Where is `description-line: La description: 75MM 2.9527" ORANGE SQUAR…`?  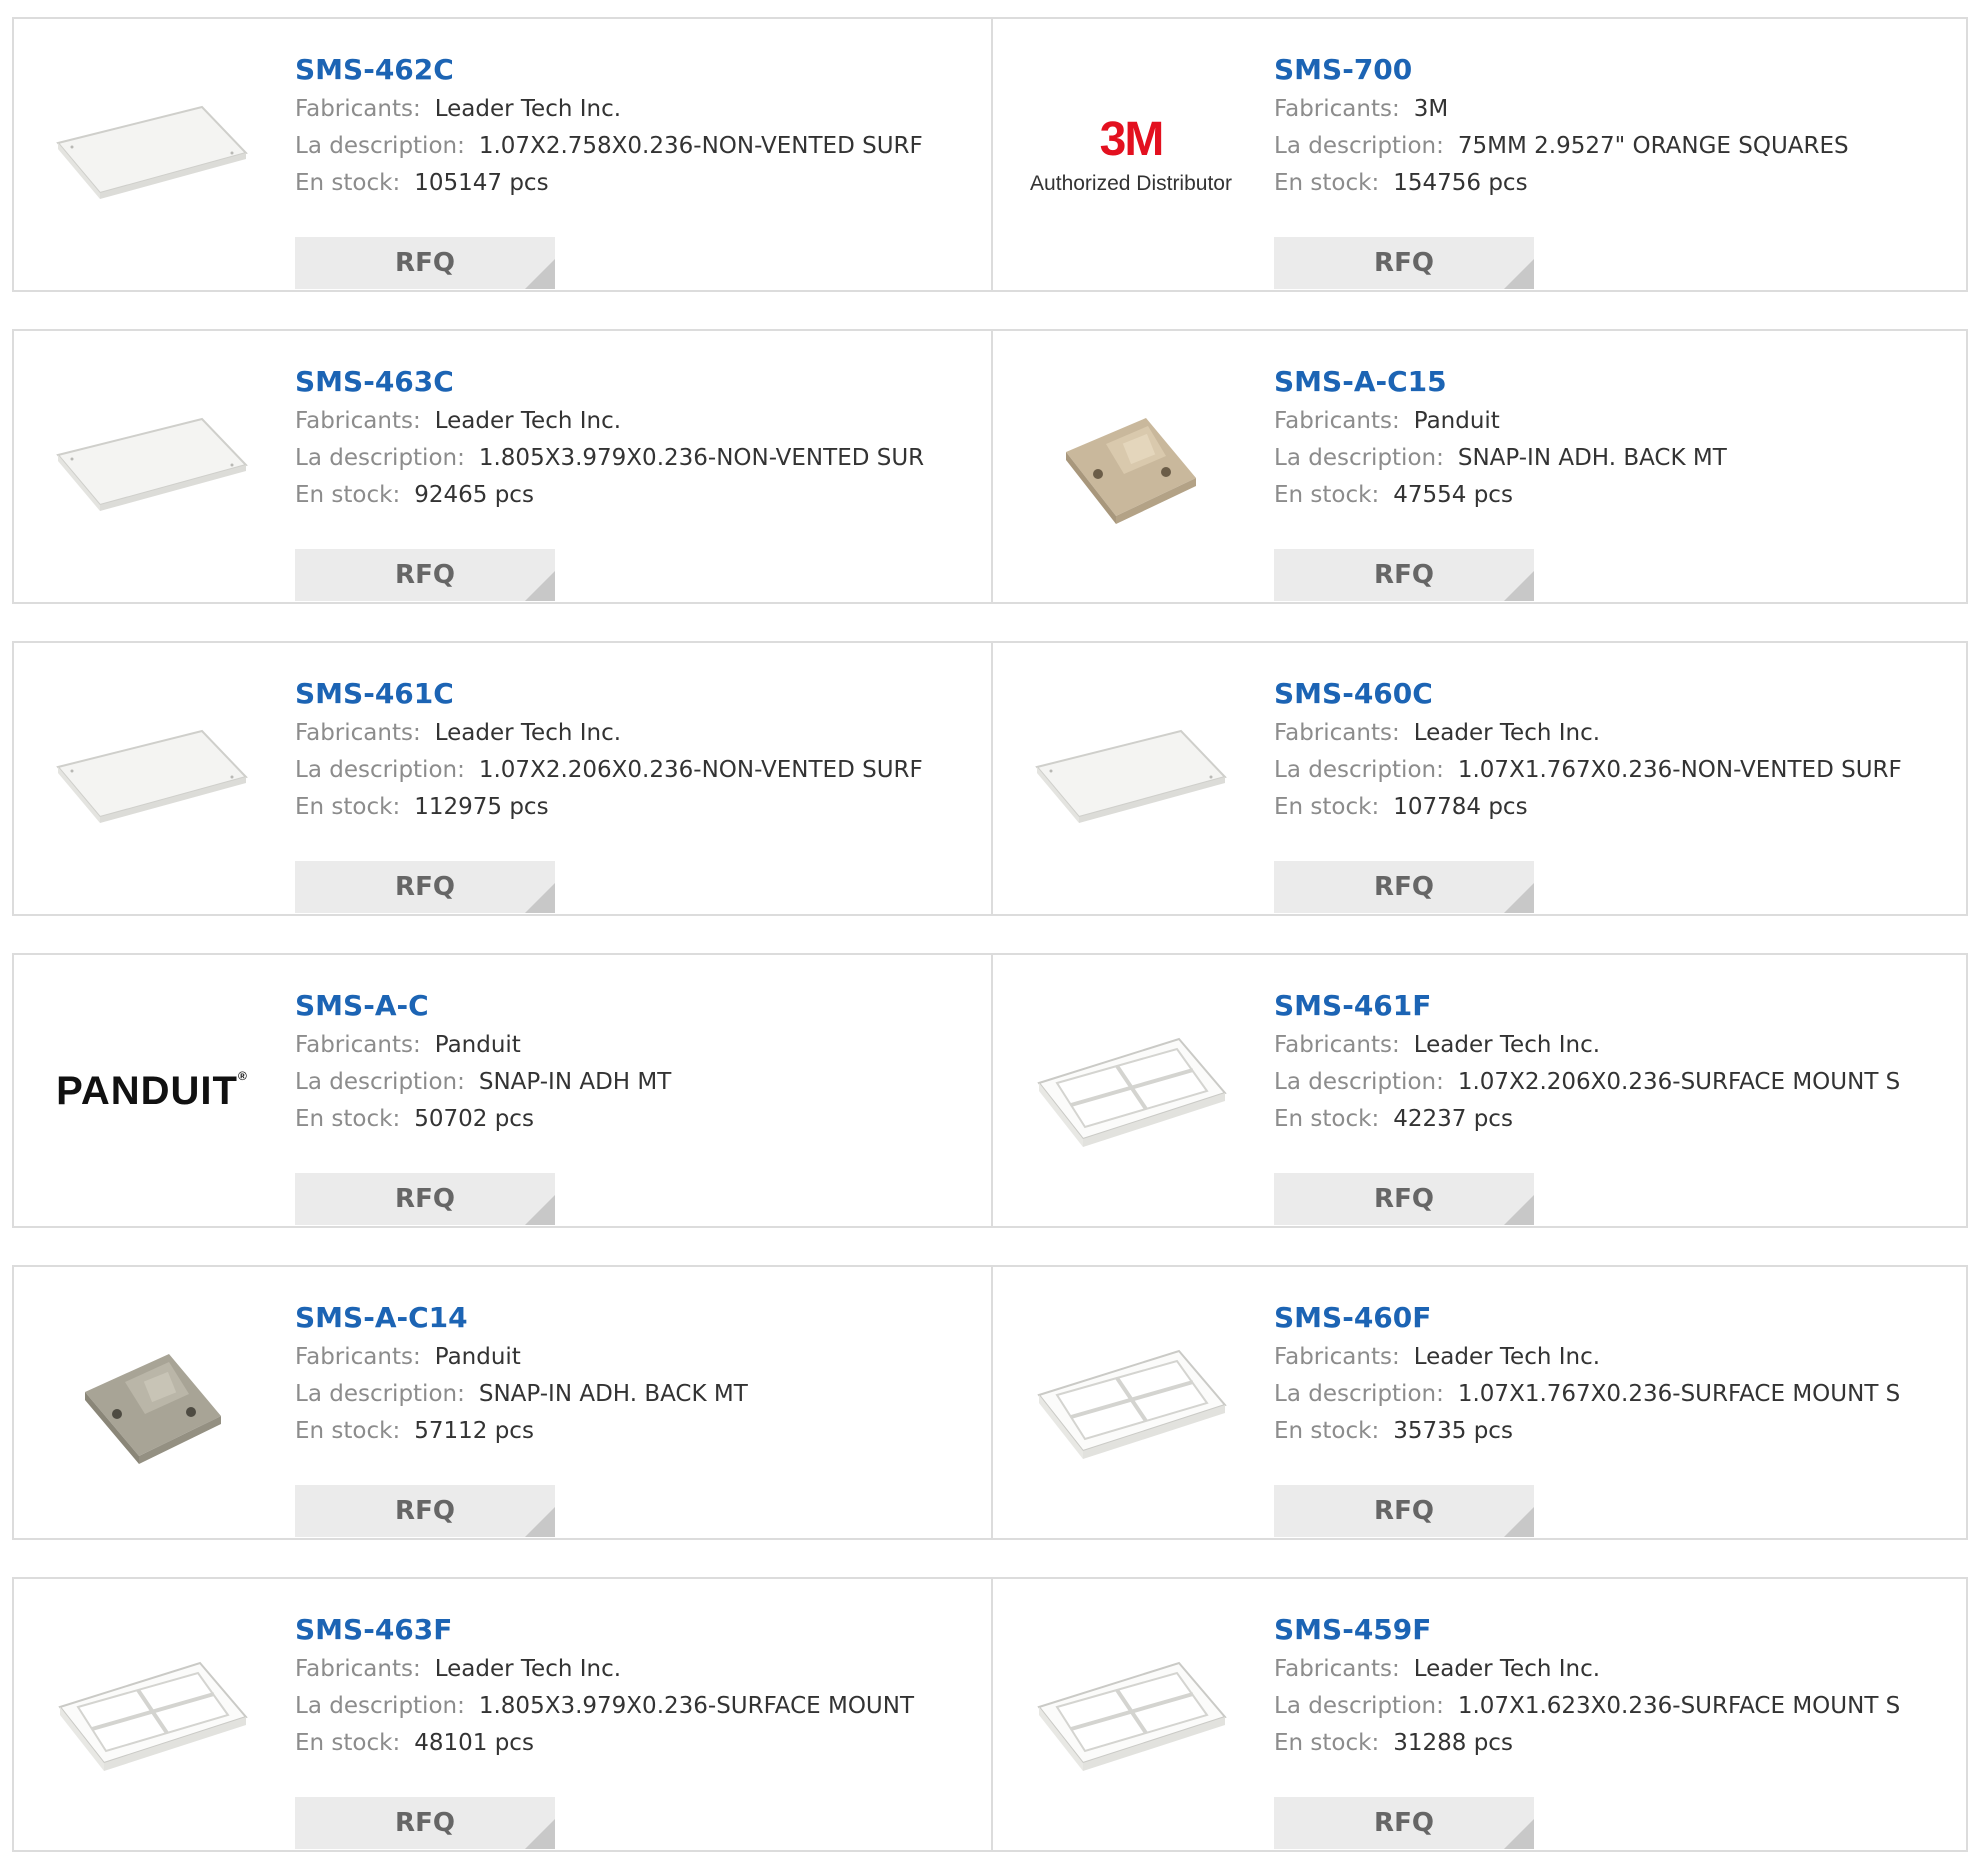
description-line: La description: 75MM 2.9527" ORANGE SQUAR… is located at coordinates (1561, 146).